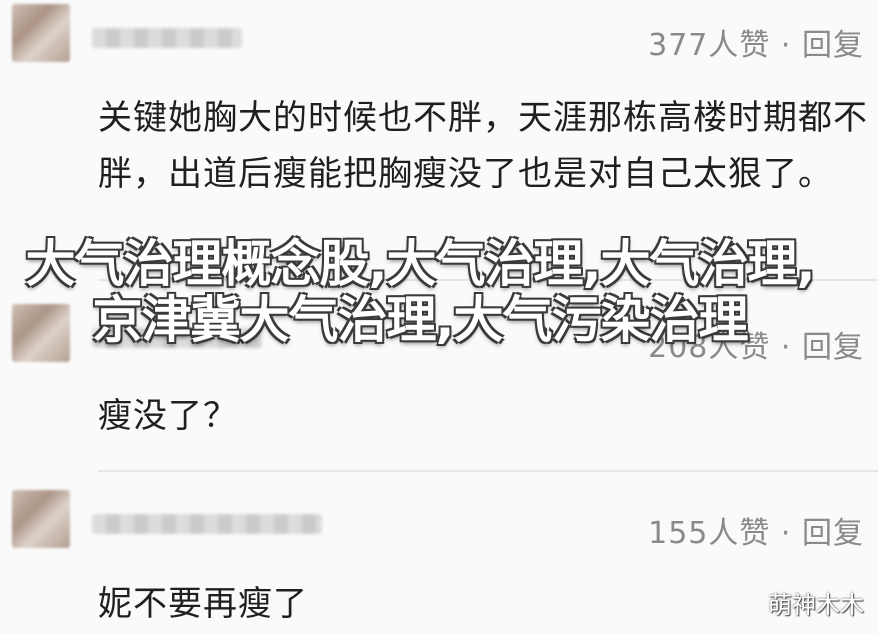 The height and width of the screenshot is (634, 878). Describe the element at coordinates (168, 416) in the screenshot. I see `comment-text: 瘦没了？` at that location.